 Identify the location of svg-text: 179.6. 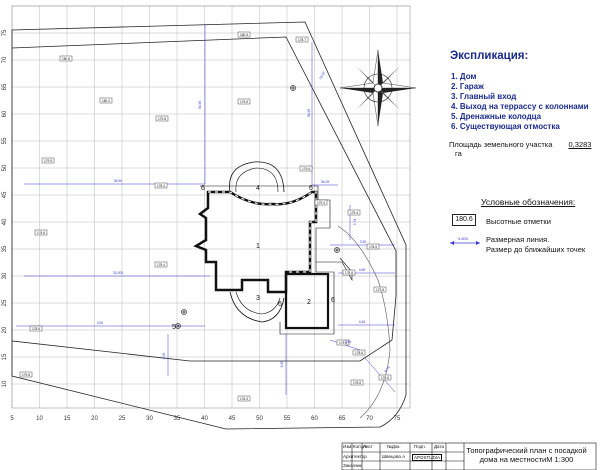
(306, 169).